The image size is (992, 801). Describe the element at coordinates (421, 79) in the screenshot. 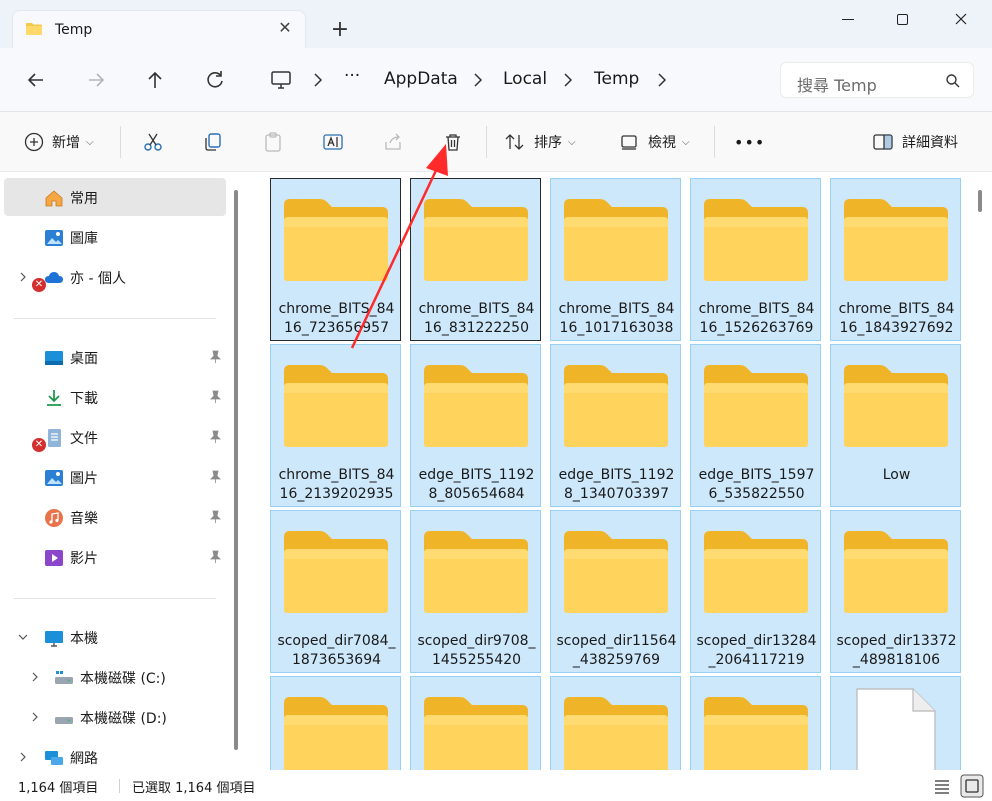

I see `breadcrumb-appdata: AppData` at that location.